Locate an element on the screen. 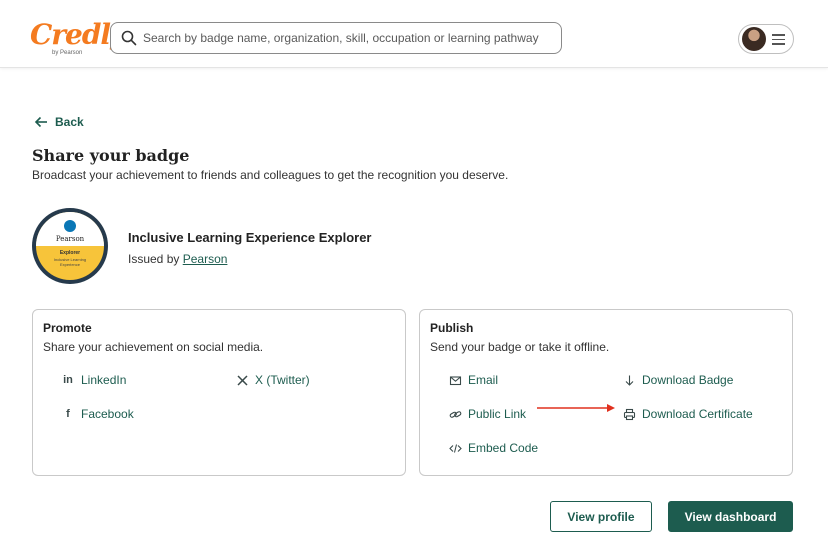 Image resolution: width=828 pixels, height=552 pixels. option-label: Public Link is located at coordinates (497, 414).